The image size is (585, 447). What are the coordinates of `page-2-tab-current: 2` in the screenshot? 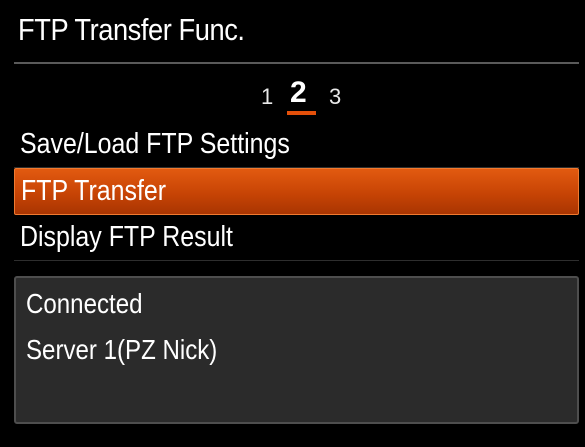 It's located at (298, 93).